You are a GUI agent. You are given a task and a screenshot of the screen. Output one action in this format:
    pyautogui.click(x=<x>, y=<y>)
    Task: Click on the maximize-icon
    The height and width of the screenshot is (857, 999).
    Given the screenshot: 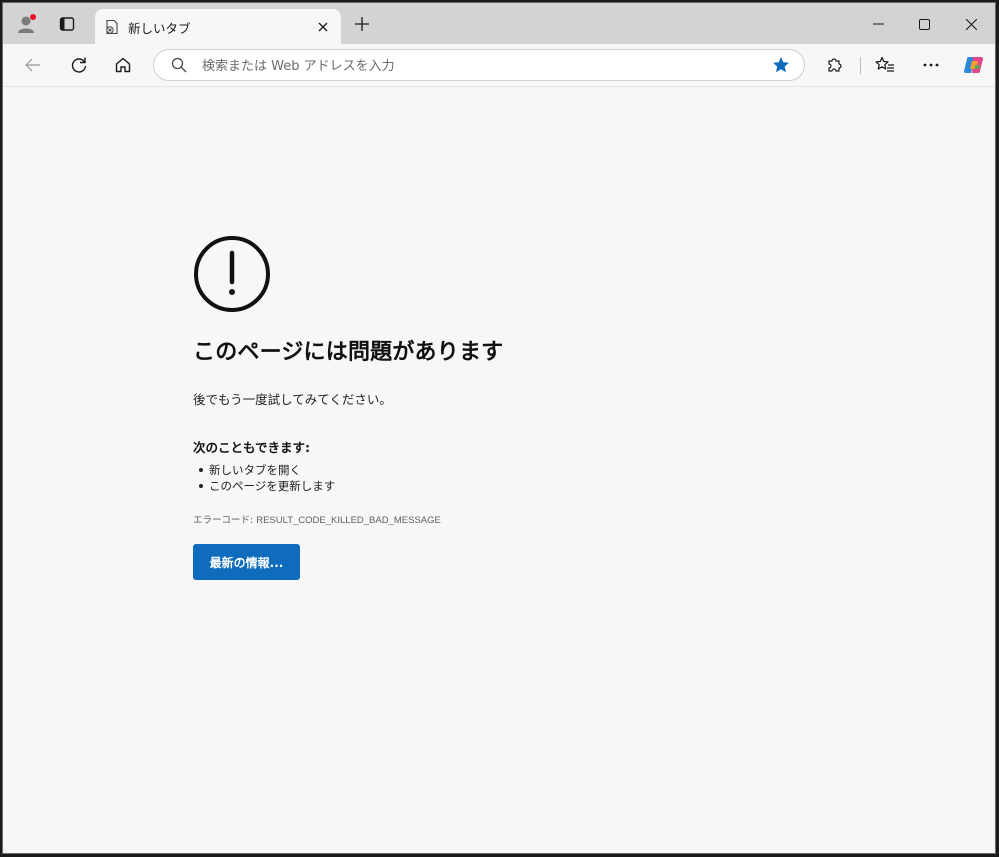 What is the action you would take?
    pyautogui.click(x=924, y=24)
    